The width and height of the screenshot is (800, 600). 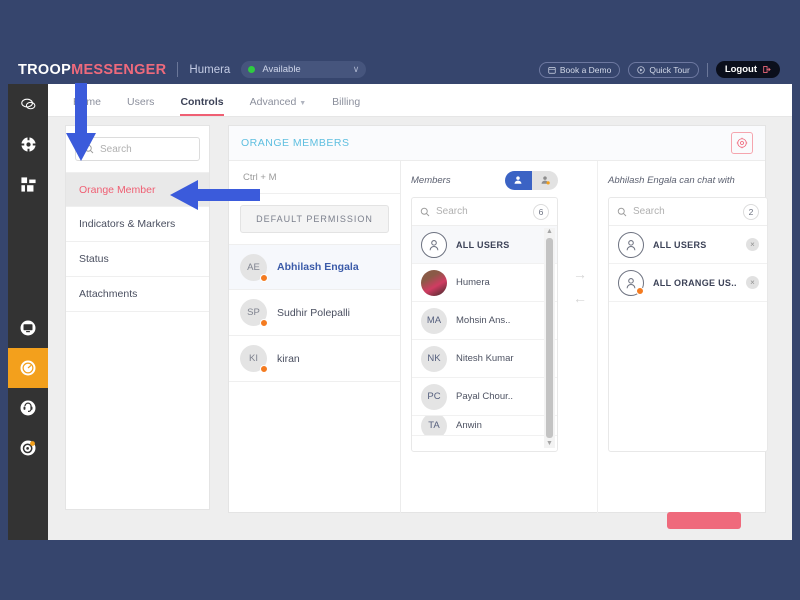 What do you see at coordinates (94, 259) in the screenshot?
I see `sidebar-item-label: Status` at bounding box center [94, 259].